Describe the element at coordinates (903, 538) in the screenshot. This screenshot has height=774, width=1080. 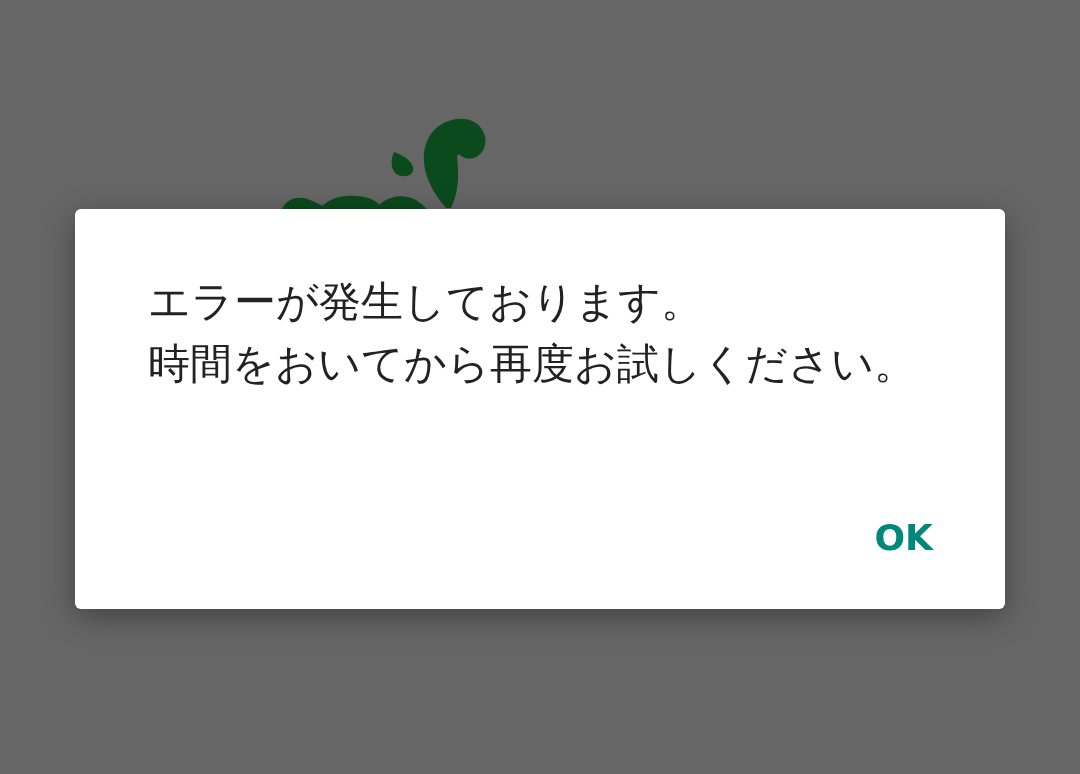
I see `ok-button: OK` at that location.